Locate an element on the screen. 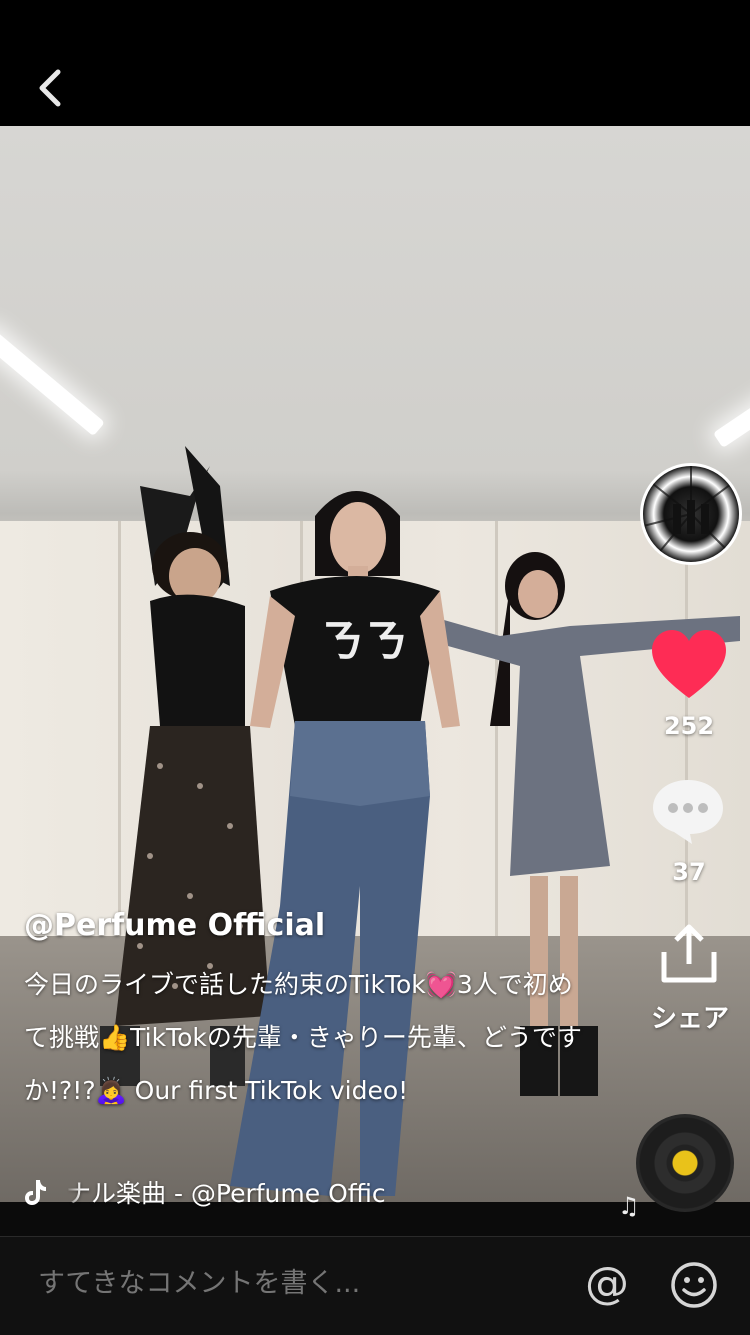 This screenshot has height=1335, width=750. heart-icon is located at coordinates (689, 665).